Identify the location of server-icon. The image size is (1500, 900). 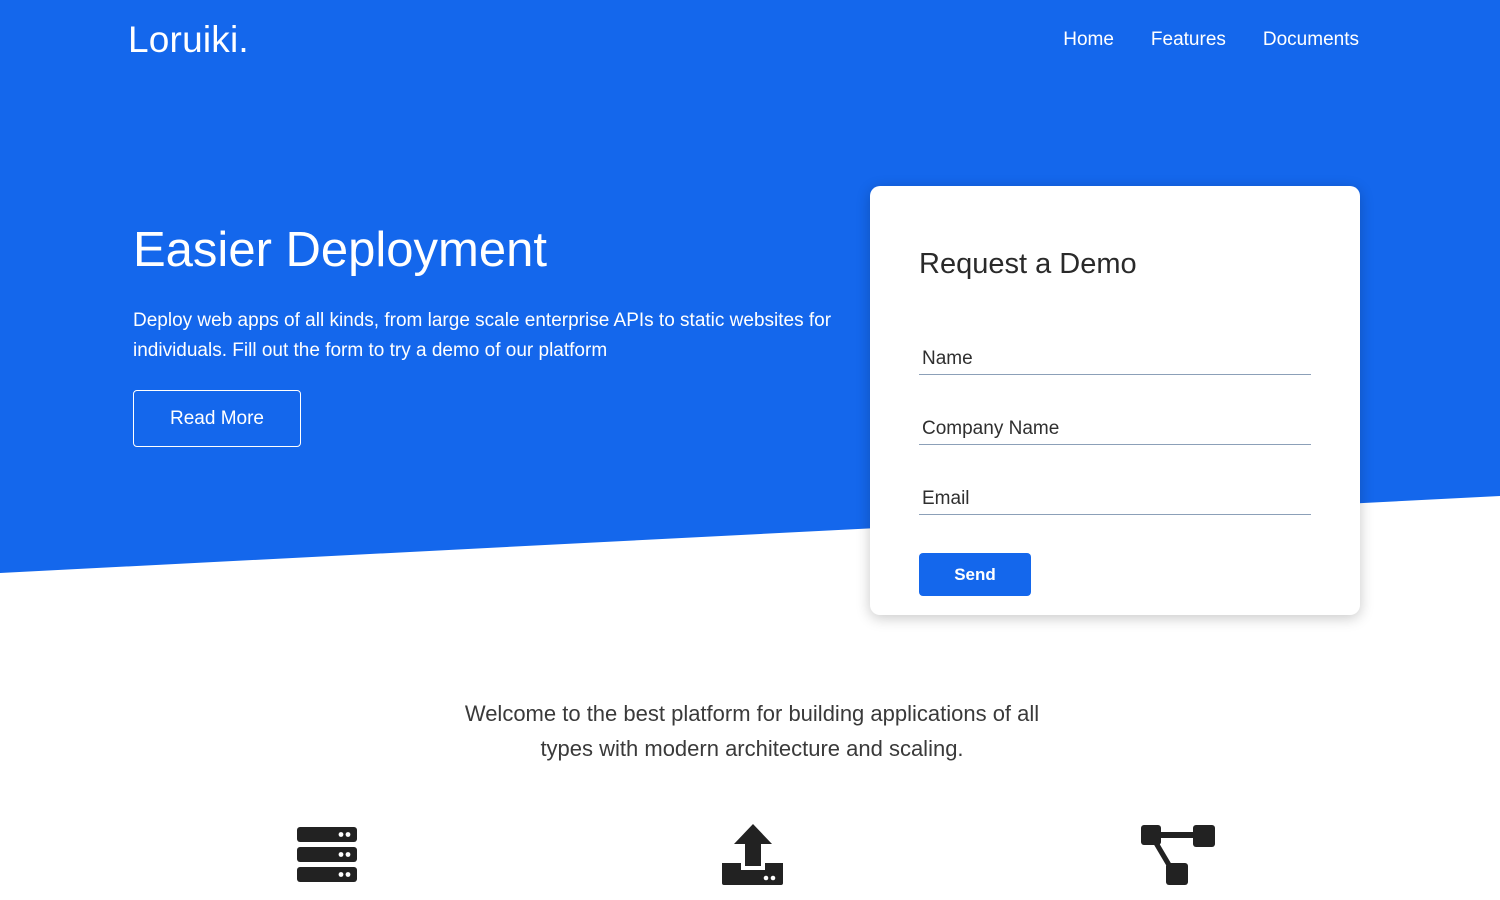
(327, 854).